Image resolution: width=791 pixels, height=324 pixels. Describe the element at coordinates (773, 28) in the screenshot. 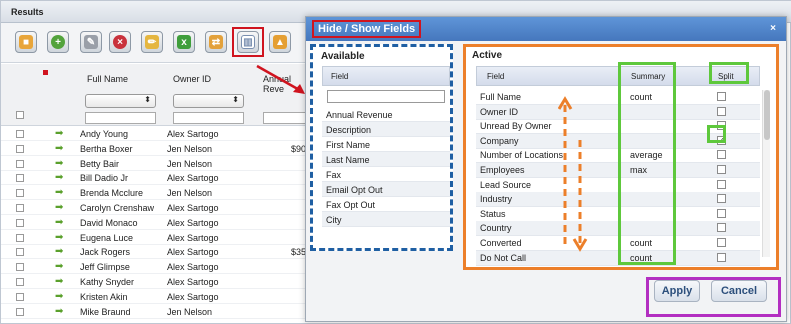

I see `close-icon: ×` at that location.